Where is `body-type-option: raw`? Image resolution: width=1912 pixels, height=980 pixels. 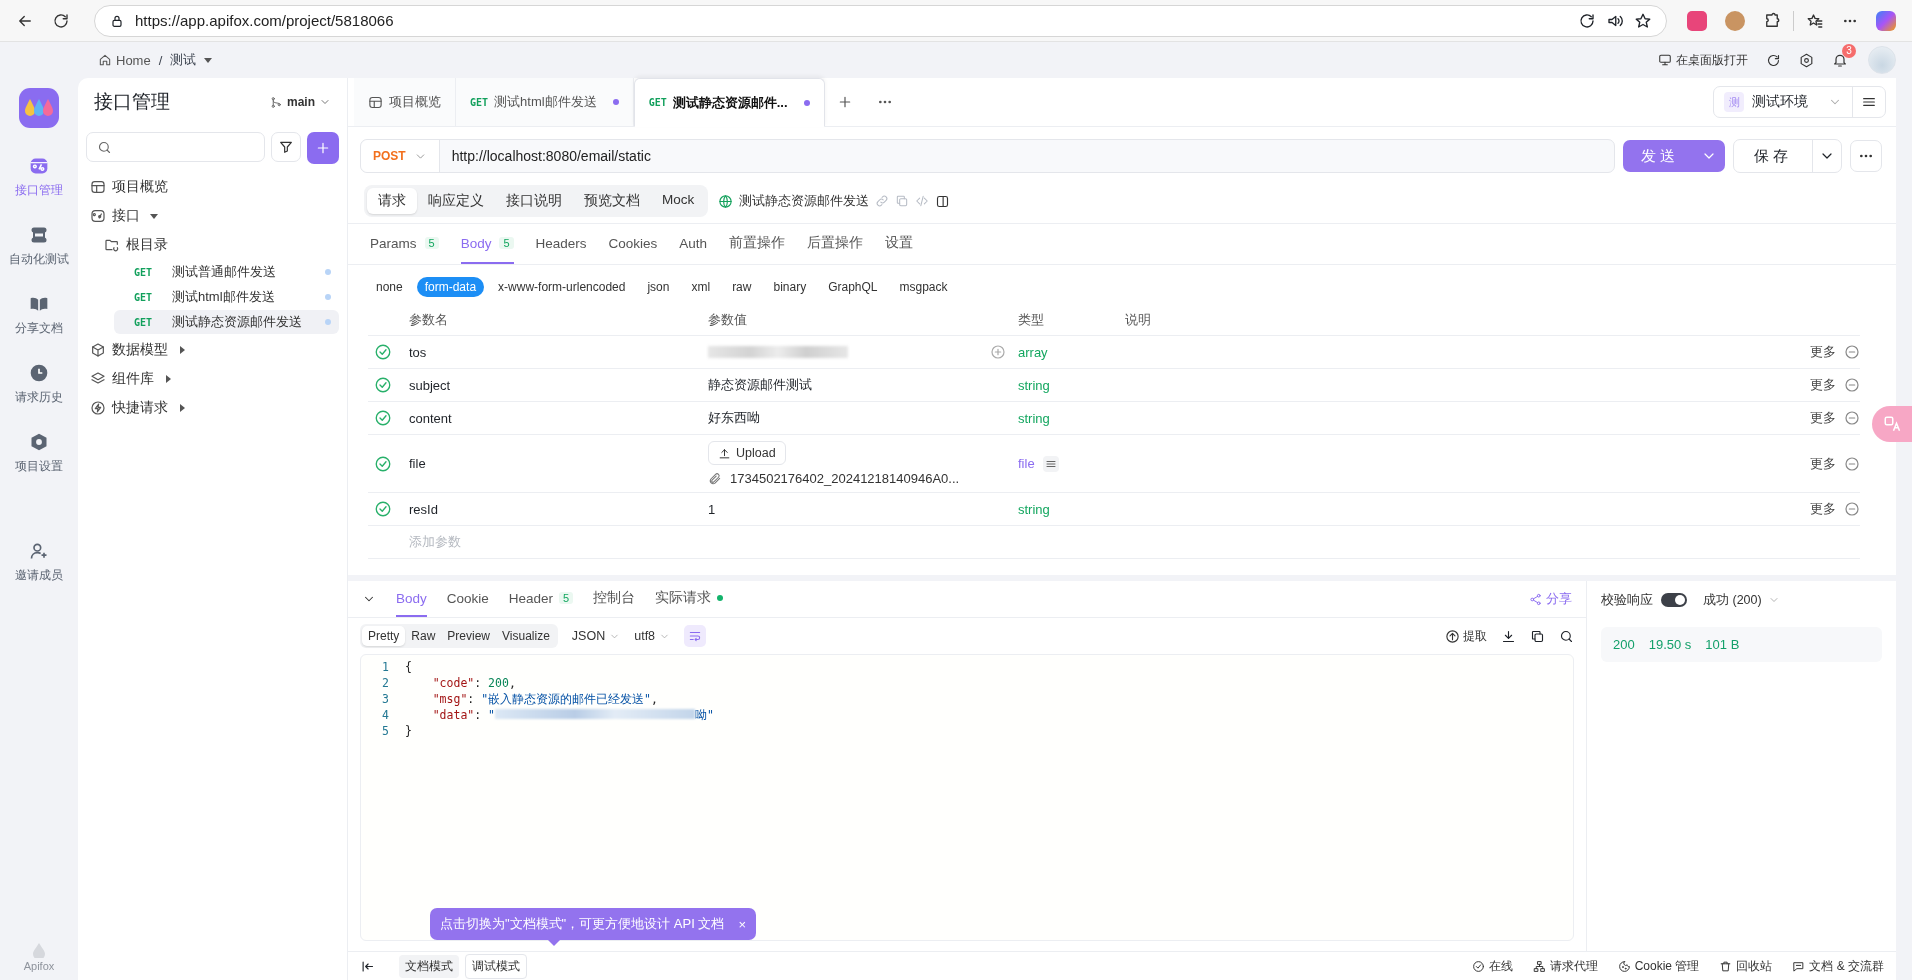
body-type-option: raw is located at coordinates (742, 287).